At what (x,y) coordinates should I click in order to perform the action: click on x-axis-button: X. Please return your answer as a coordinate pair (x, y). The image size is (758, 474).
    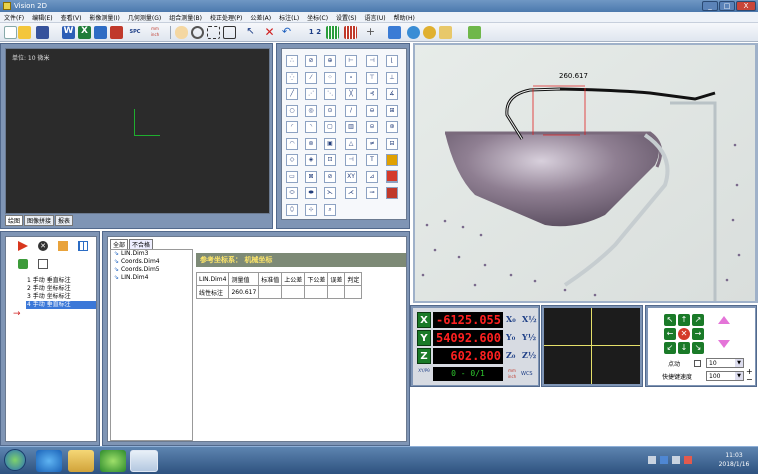
    Looking at the image, I should click on (424, 320).